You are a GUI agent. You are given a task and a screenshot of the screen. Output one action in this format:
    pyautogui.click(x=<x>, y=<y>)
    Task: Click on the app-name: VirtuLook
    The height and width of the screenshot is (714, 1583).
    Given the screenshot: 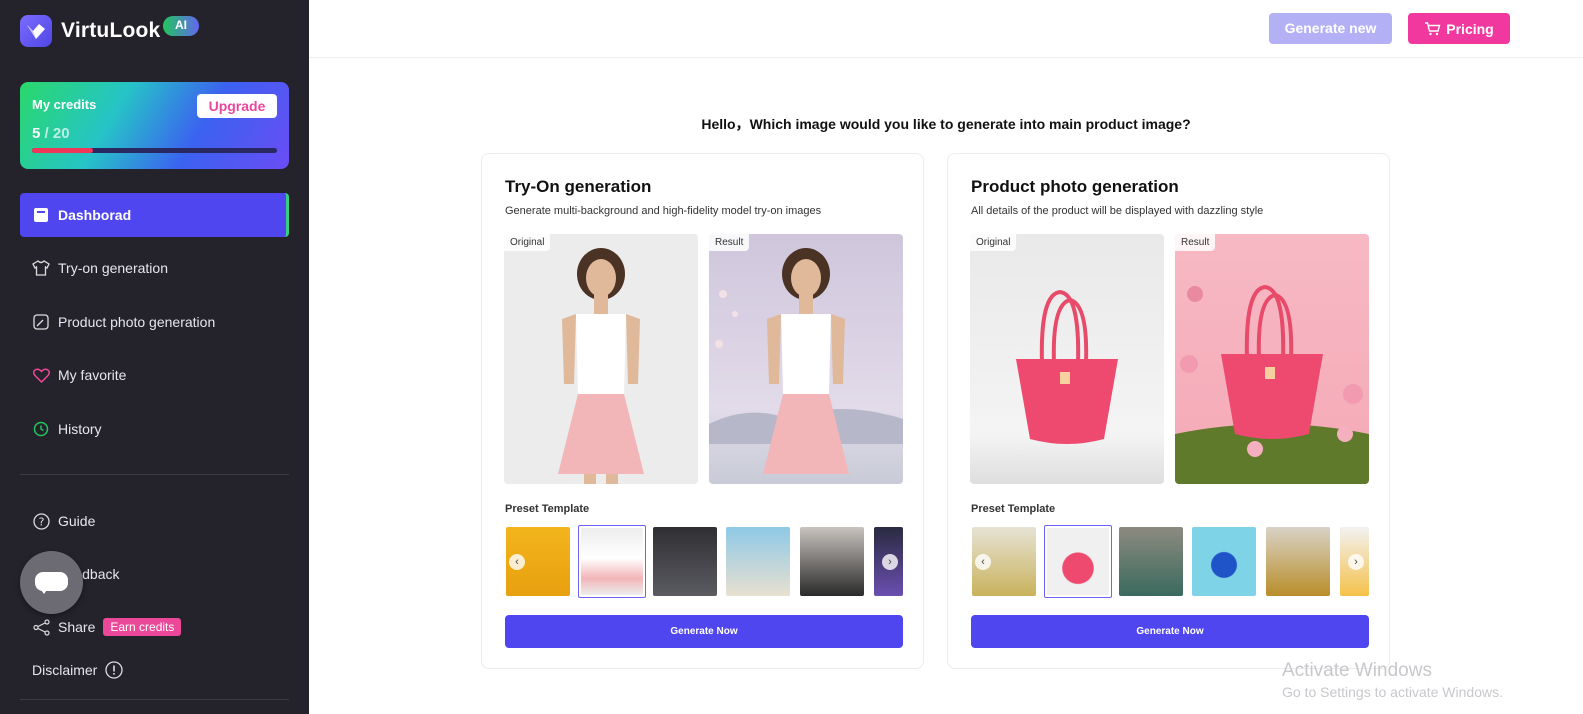 What is the action you would take?
    pyautogui.click(x=111, y=30)
    